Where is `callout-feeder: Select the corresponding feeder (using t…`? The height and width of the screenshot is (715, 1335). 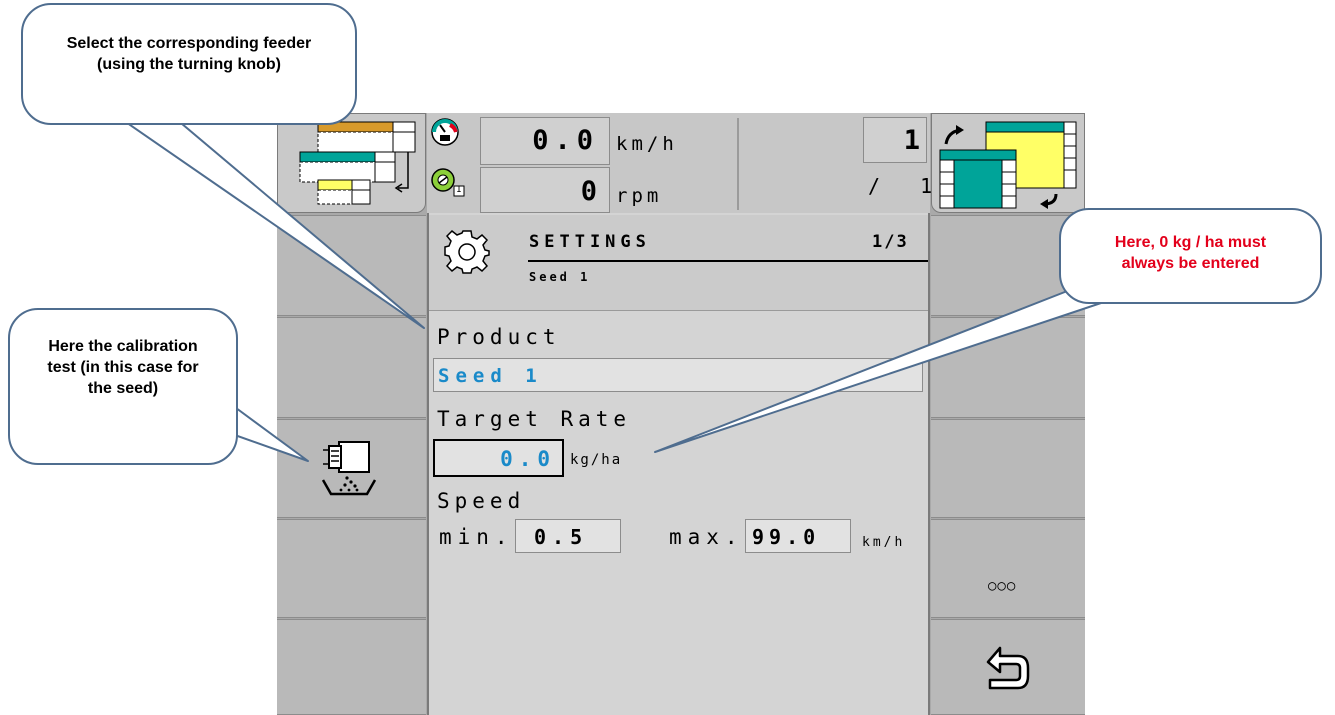 callout-feeder: Select the corresponding feeder (using t… is located at coordinates (189, 64).